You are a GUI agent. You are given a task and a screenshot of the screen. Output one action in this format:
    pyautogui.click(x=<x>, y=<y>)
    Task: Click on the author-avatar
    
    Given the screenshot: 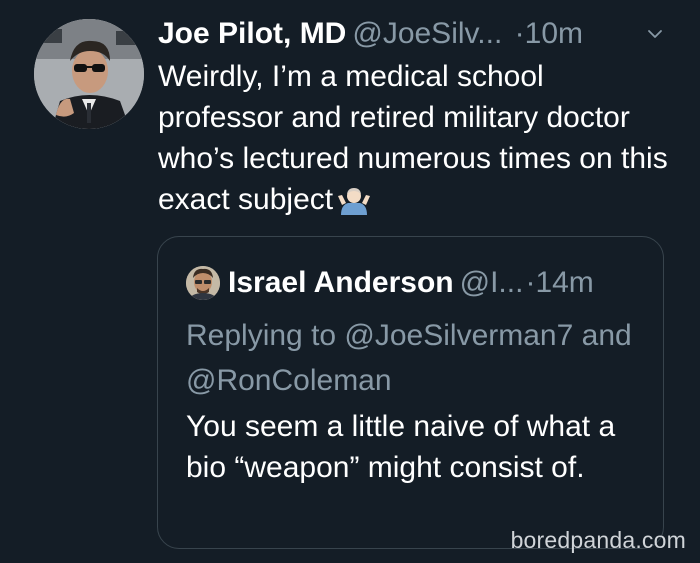 What is the action you would take?
    pyautogui.click(x=89, y=74)
    